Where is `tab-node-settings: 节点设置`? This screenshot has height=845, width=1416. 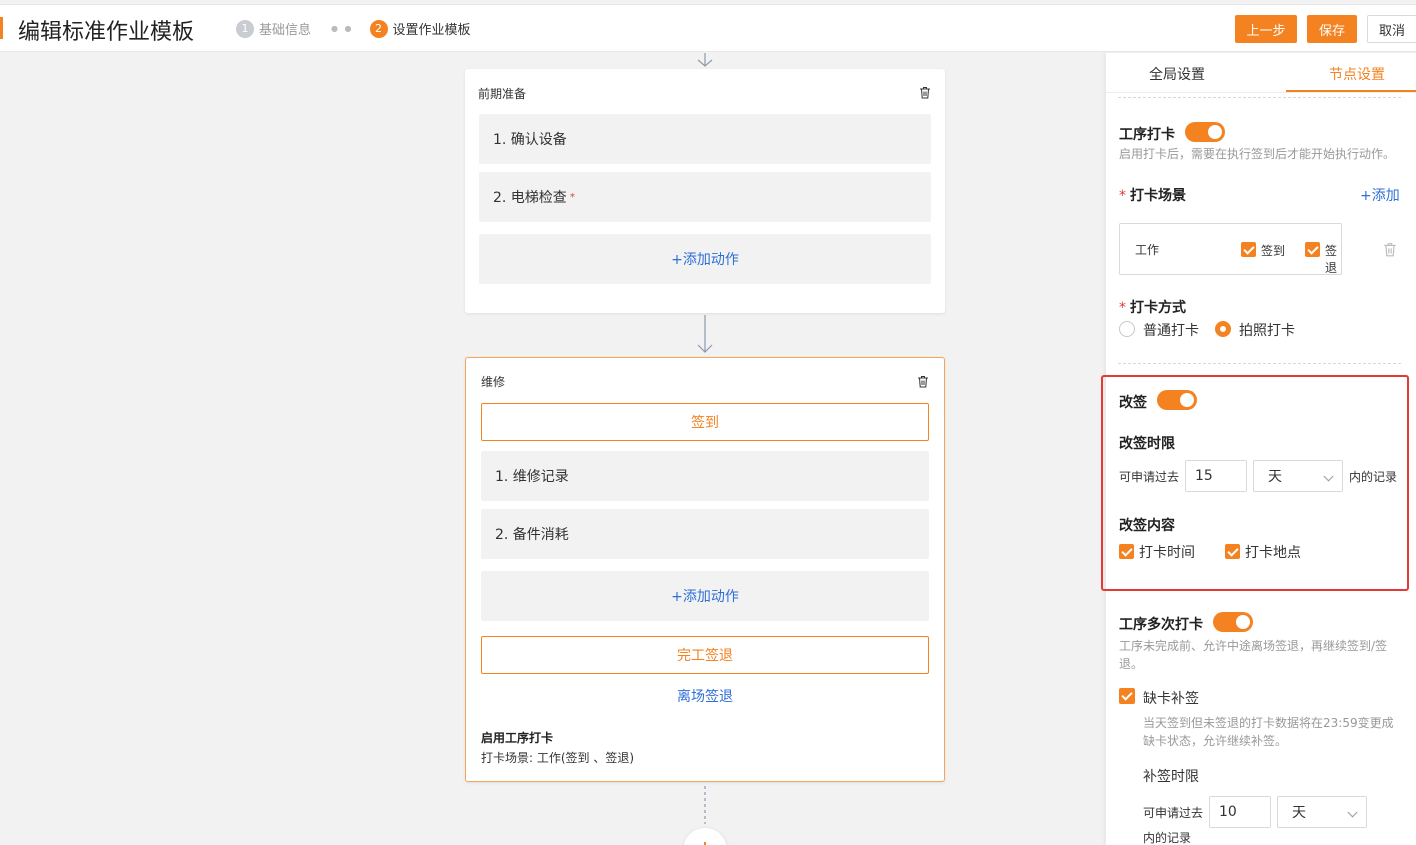 tab-node-settings: 节点设置 is located at coordinates (1357, 74).